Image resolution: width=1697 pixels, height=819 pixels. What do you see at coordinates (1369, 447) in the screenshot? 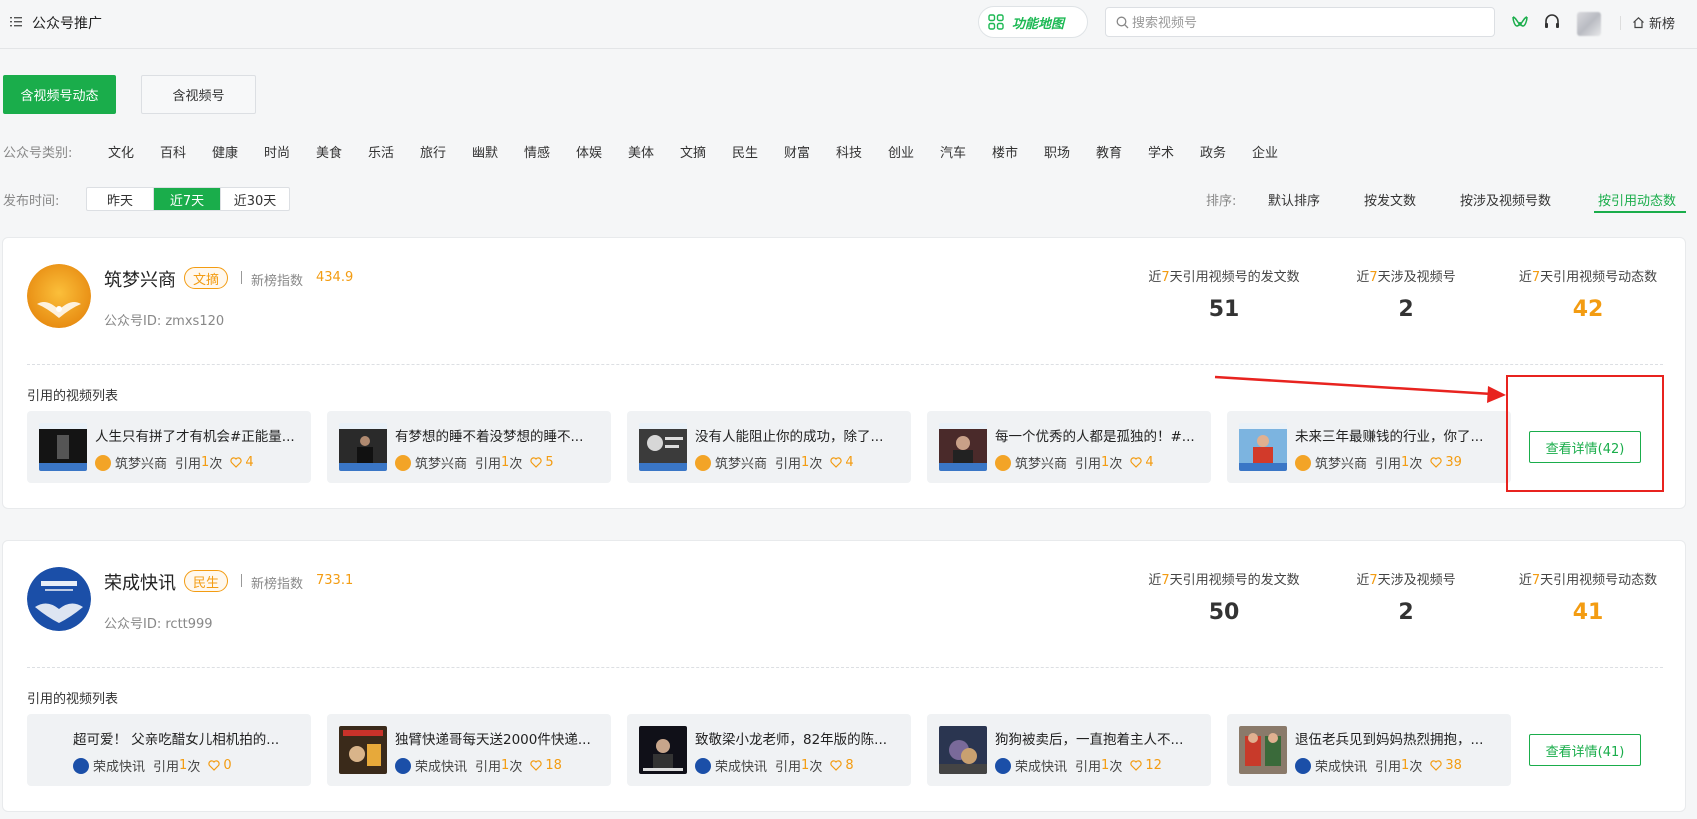
I see `video-item: 未来三年最赚钱的行业，你了... 筑梦兴商 引用 1 次 39` at bounding box center [1369, 447].